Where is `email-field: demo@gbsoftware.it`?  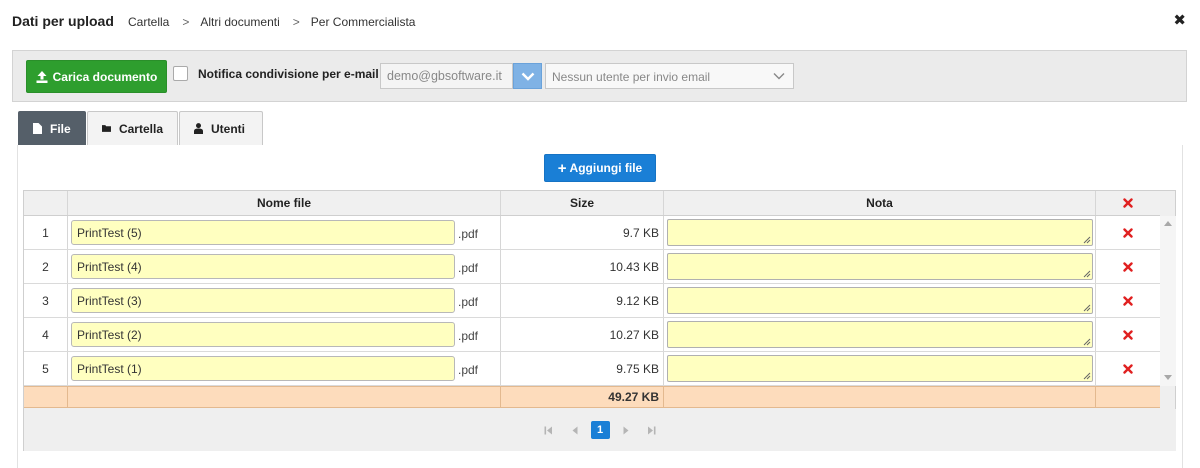
email-field: demo@gbsoftware.it is located at coordinates (446, 76).